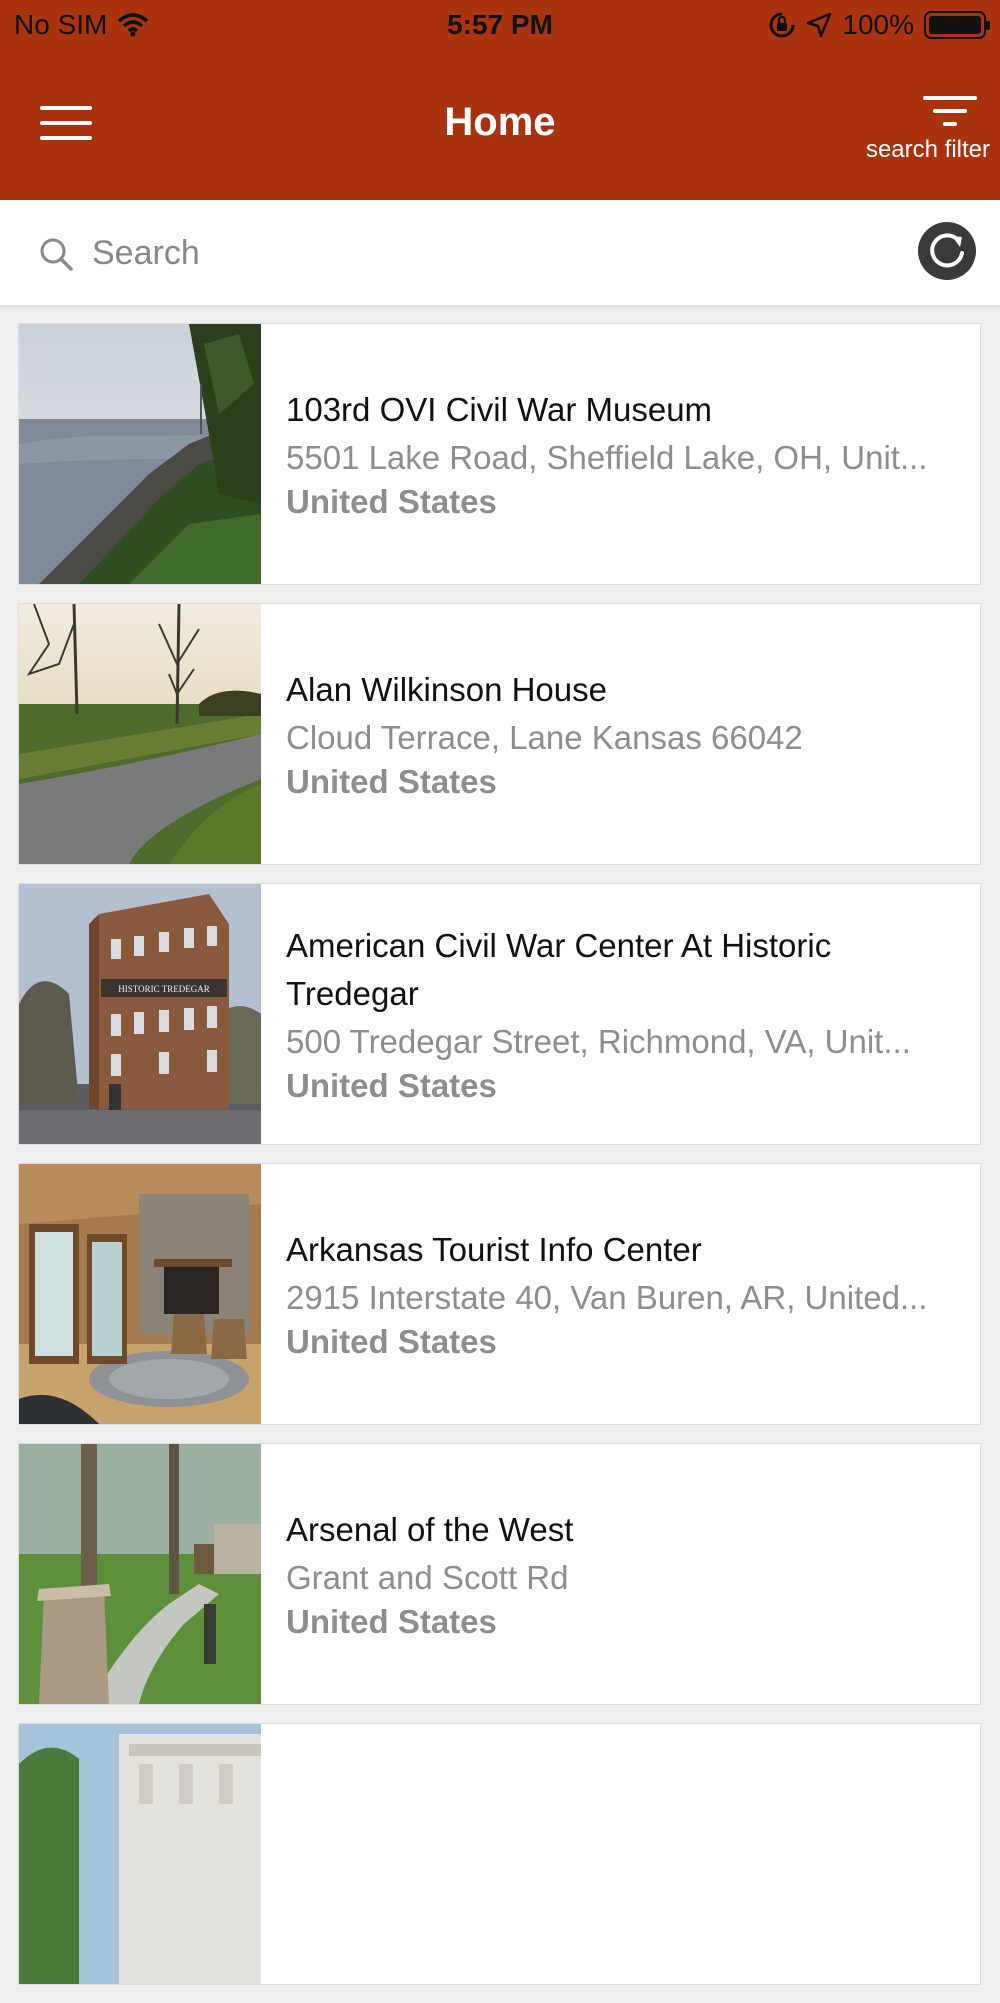 The image size is (1000, 2003). I want to click on place-title: 103rd OVI Civil War Museum, so click(499, 409).